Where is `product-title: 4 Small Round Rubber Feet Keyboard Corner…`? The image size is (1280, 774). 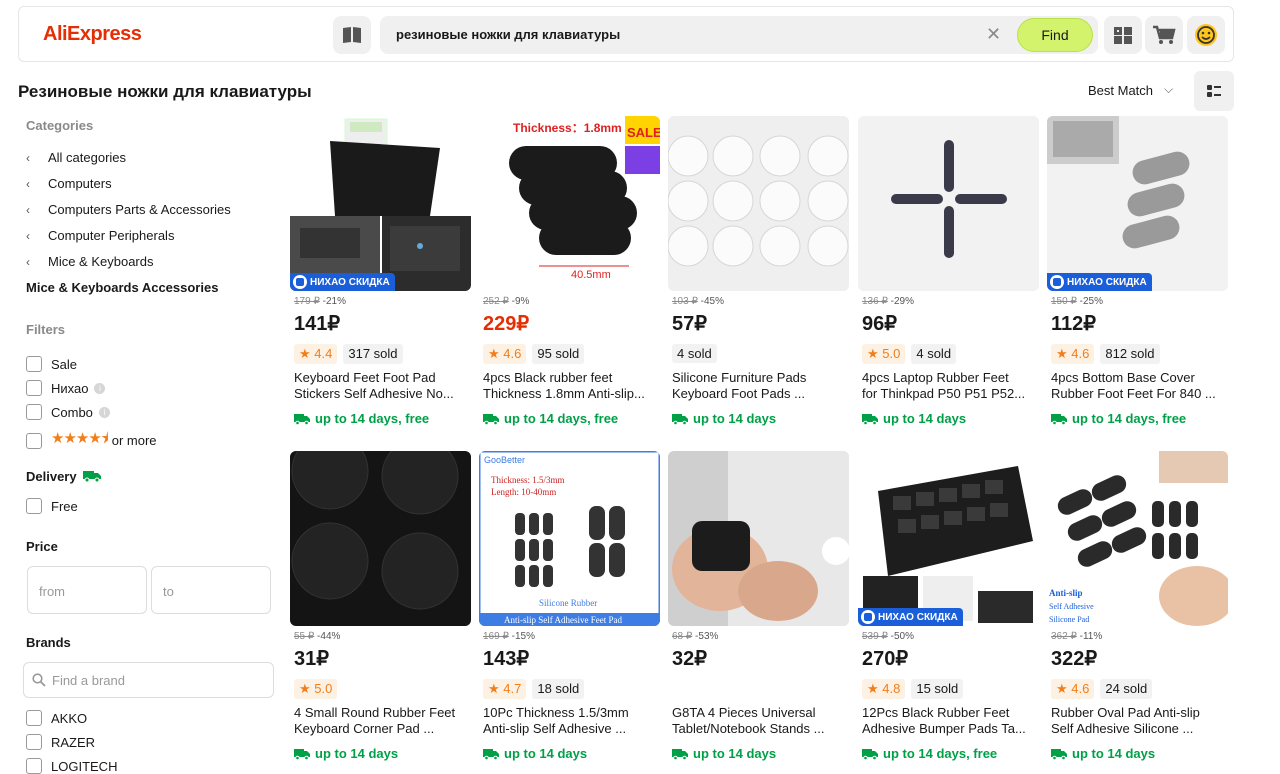 product-title: 4 Small Round Rubber Feet Keyboard Corner… is located at coordinates (381, 721).